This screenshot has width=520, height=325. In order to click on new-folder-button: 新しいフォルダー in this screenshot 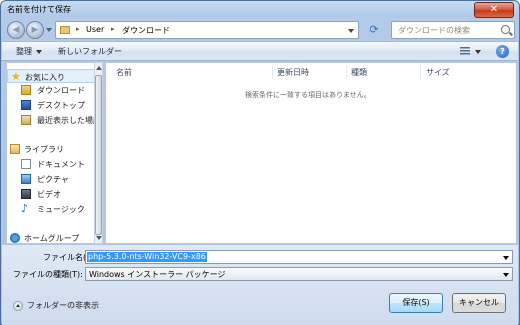, I will do `click(90, 51)`.